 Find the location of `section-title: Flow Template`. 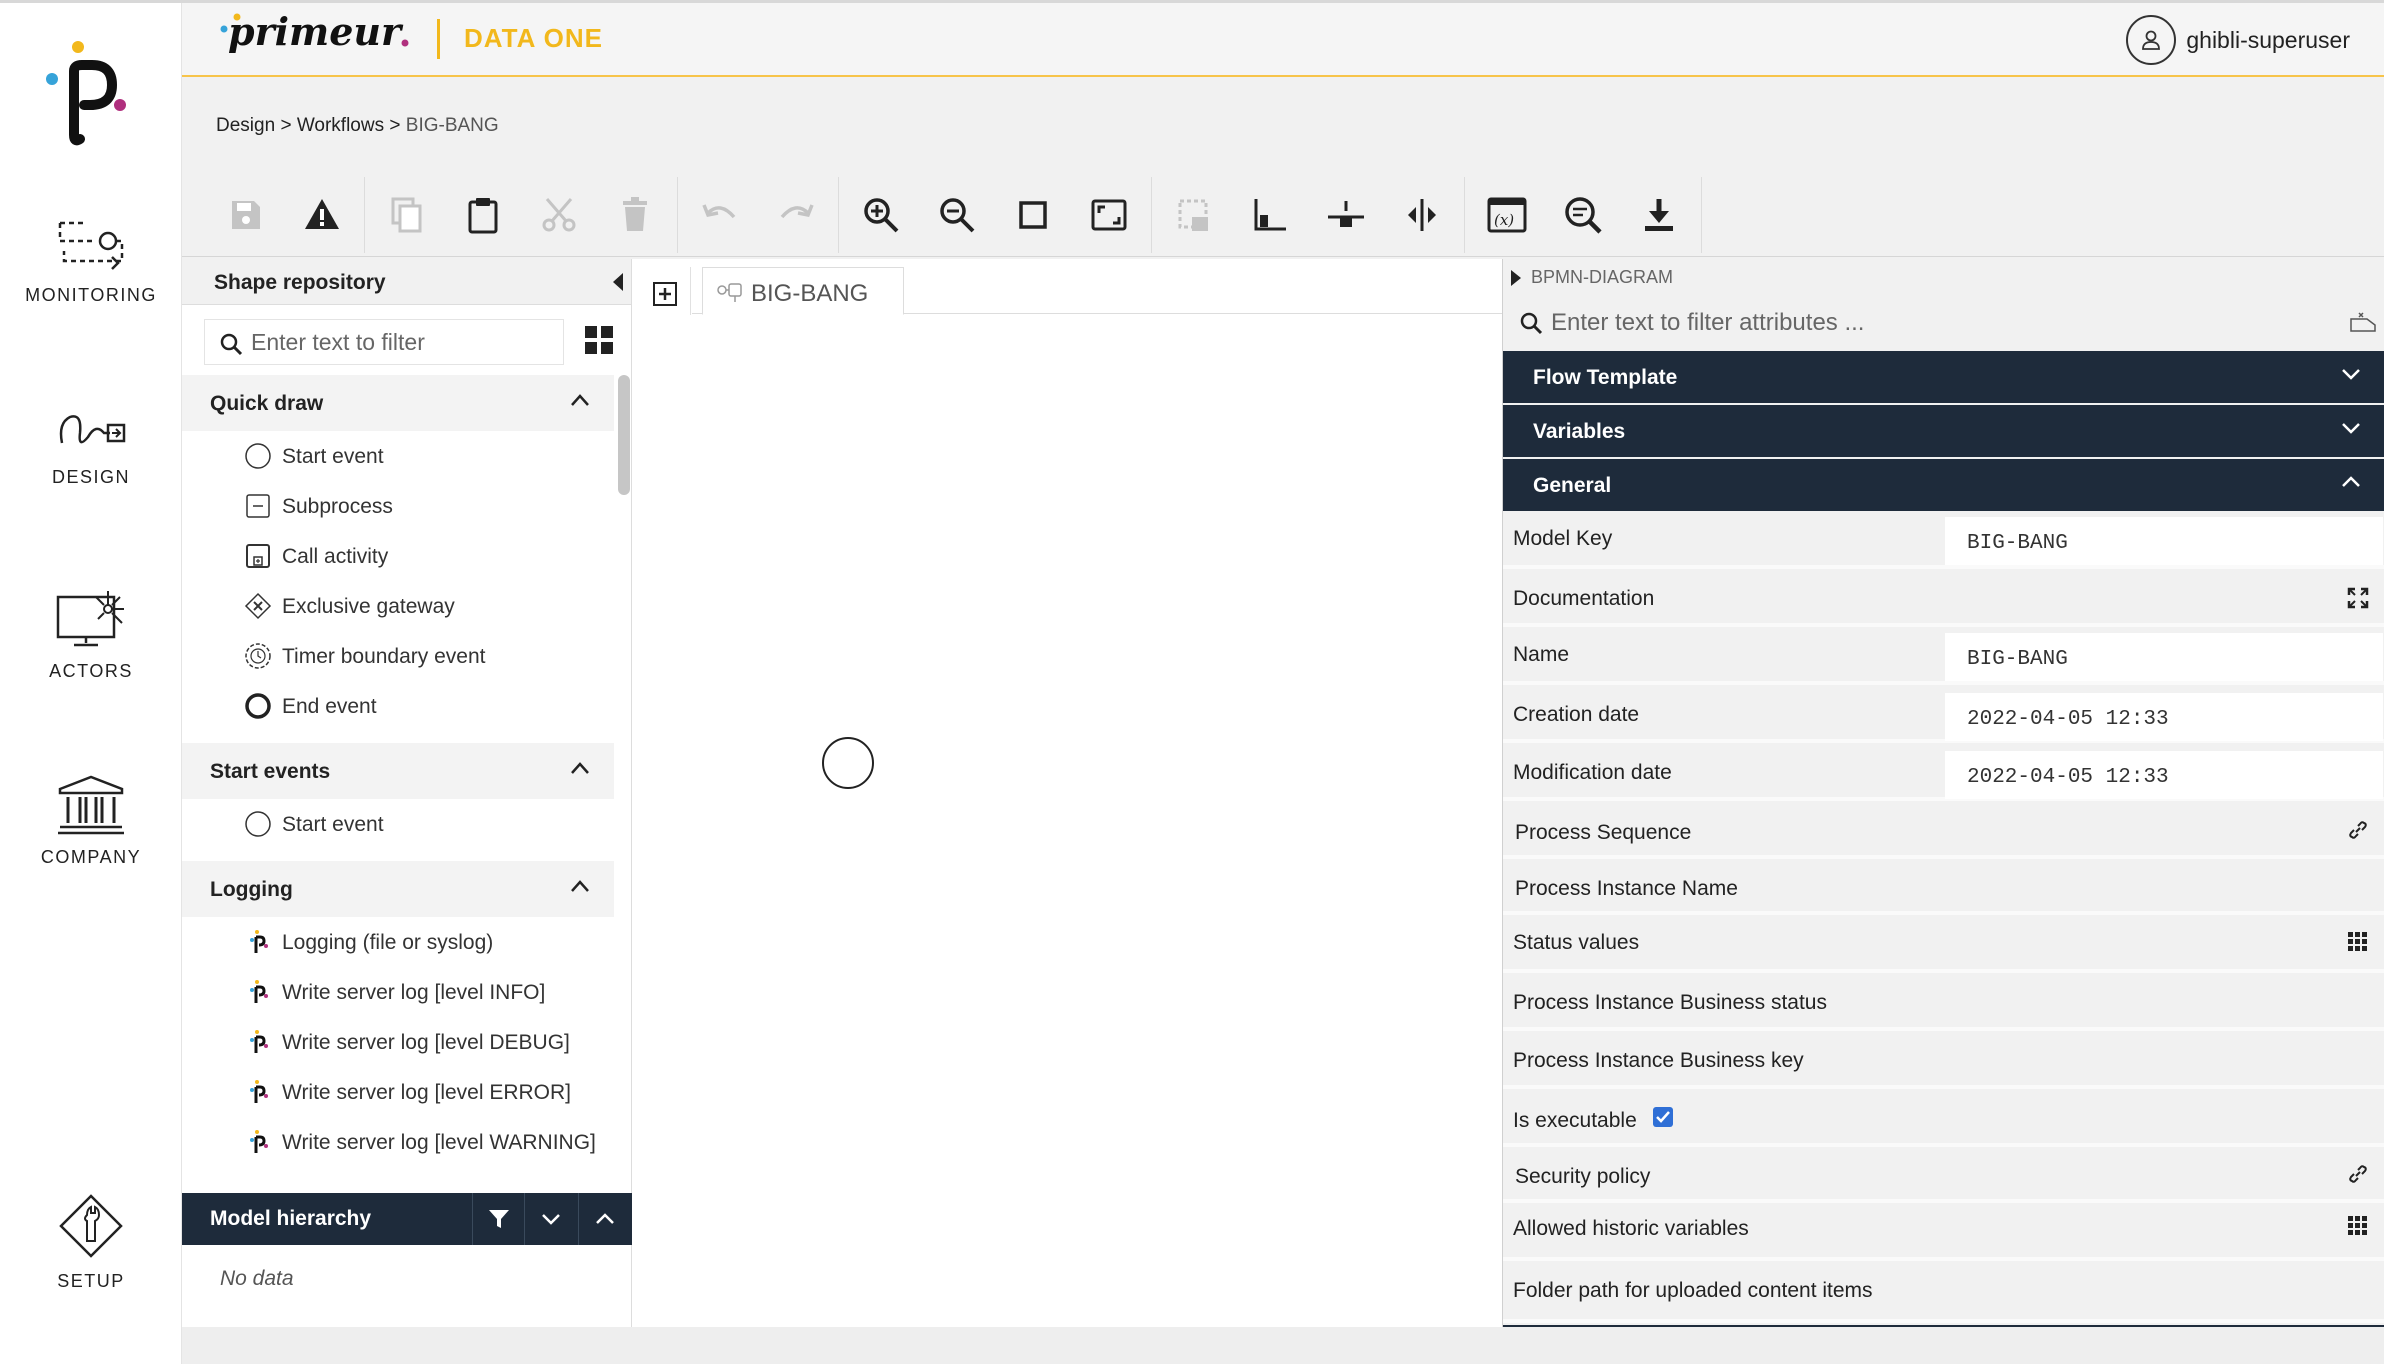

section-title: Flow Template is located at coordinates (1605, 377).